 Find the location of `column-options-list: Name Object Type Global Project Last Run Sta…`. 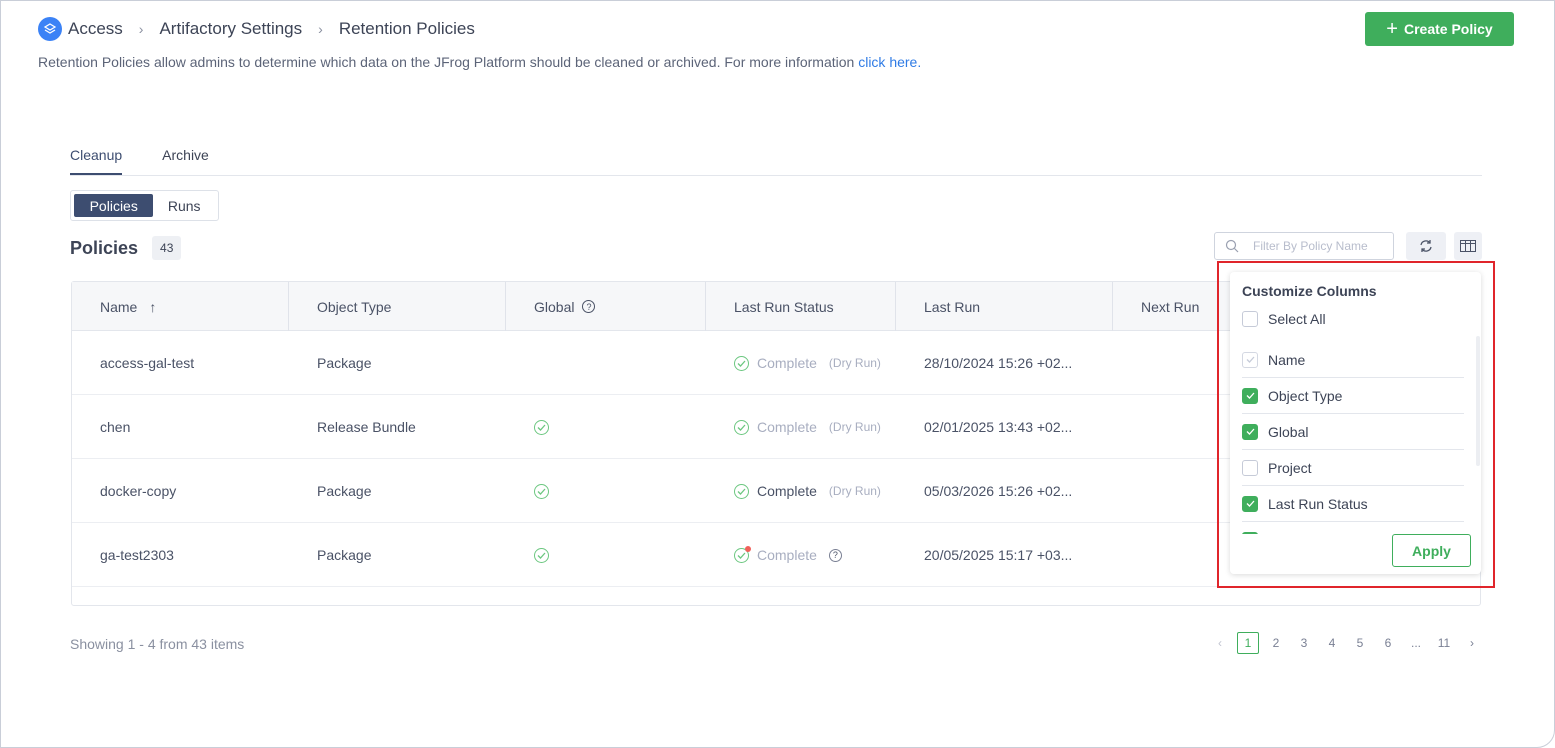

column-options-list: Name Object Type Global Project Last Run Sta… is located at coordinates (1355, 438).